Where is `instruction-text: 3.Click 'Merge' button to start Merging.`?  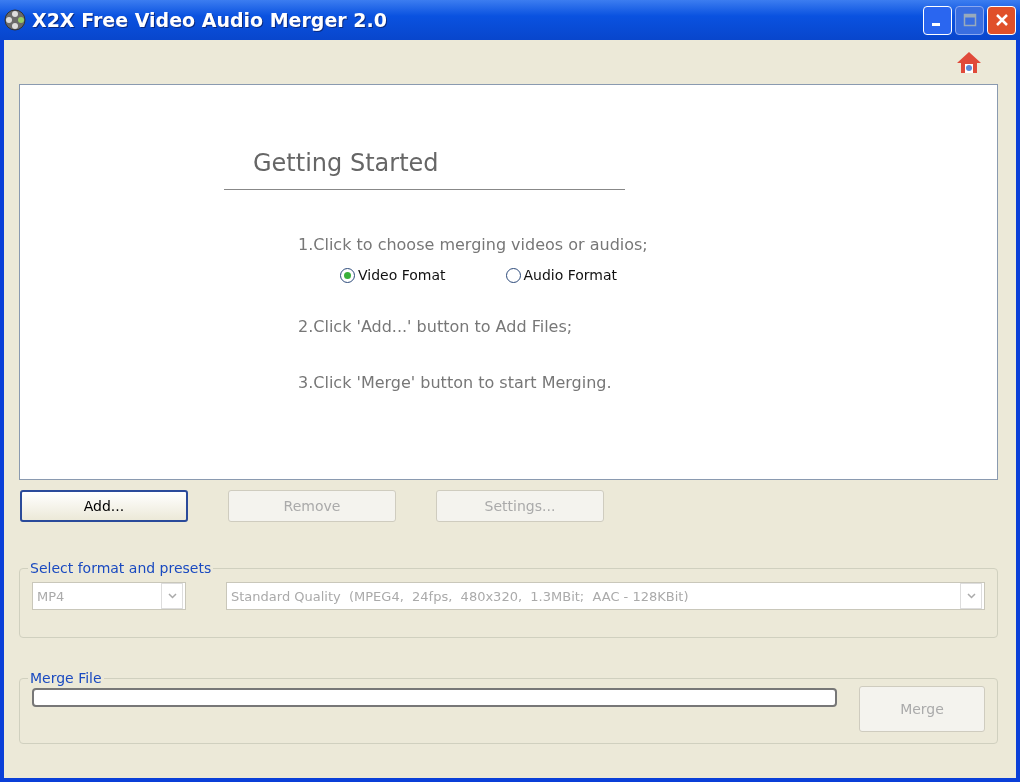
instruction-text: 3.Click 'Merge' button to start Merging. is located at coordinates (455, 383).